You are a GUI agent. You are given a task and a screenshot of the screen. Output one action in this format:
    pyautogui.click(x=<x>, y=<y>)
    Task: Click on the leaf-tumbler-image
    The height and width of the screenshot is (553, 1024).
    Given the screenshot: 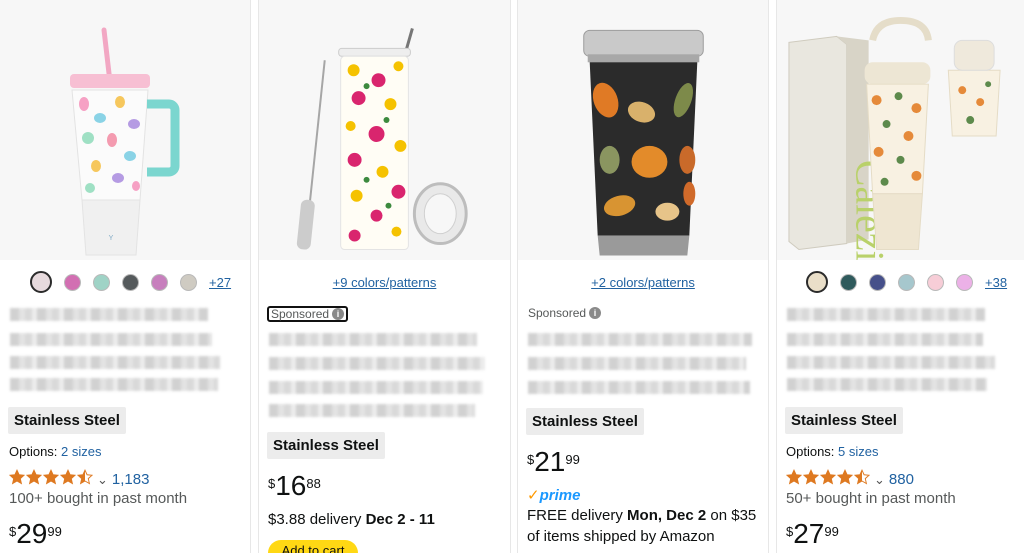 What is the action you would take?
    pyautogui.click(x=643, y=130)
    